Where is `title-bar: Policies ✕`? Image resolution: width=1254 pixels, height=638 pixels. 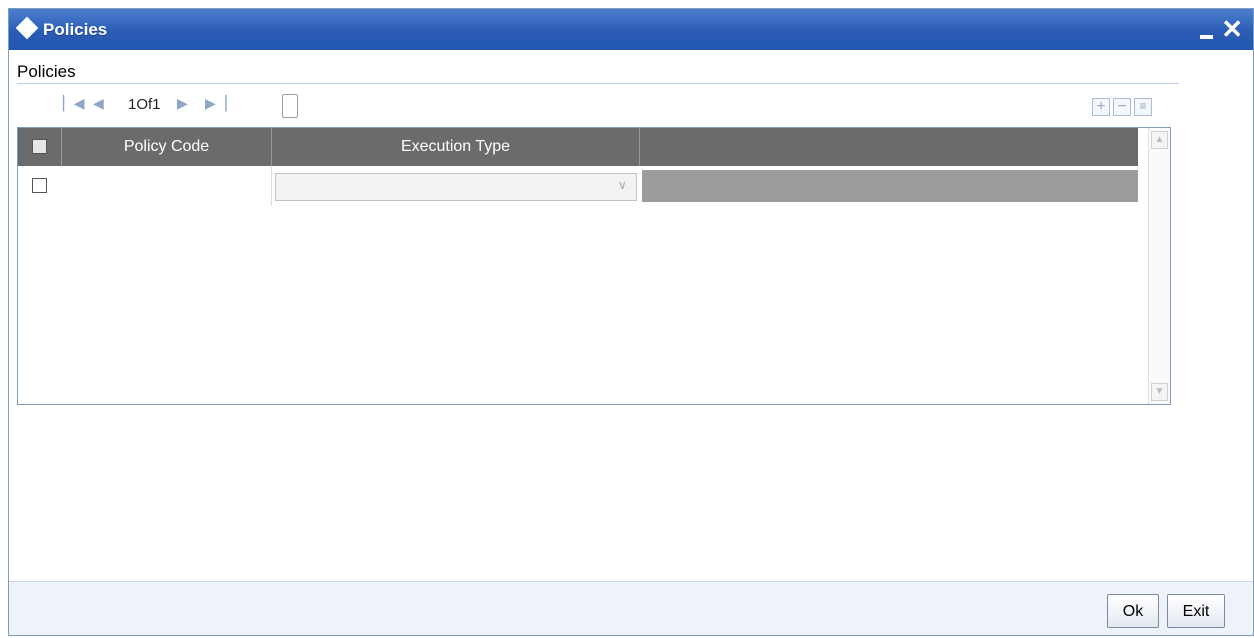 title-bar: Policies ✕ is located at coordinates (631, 29).